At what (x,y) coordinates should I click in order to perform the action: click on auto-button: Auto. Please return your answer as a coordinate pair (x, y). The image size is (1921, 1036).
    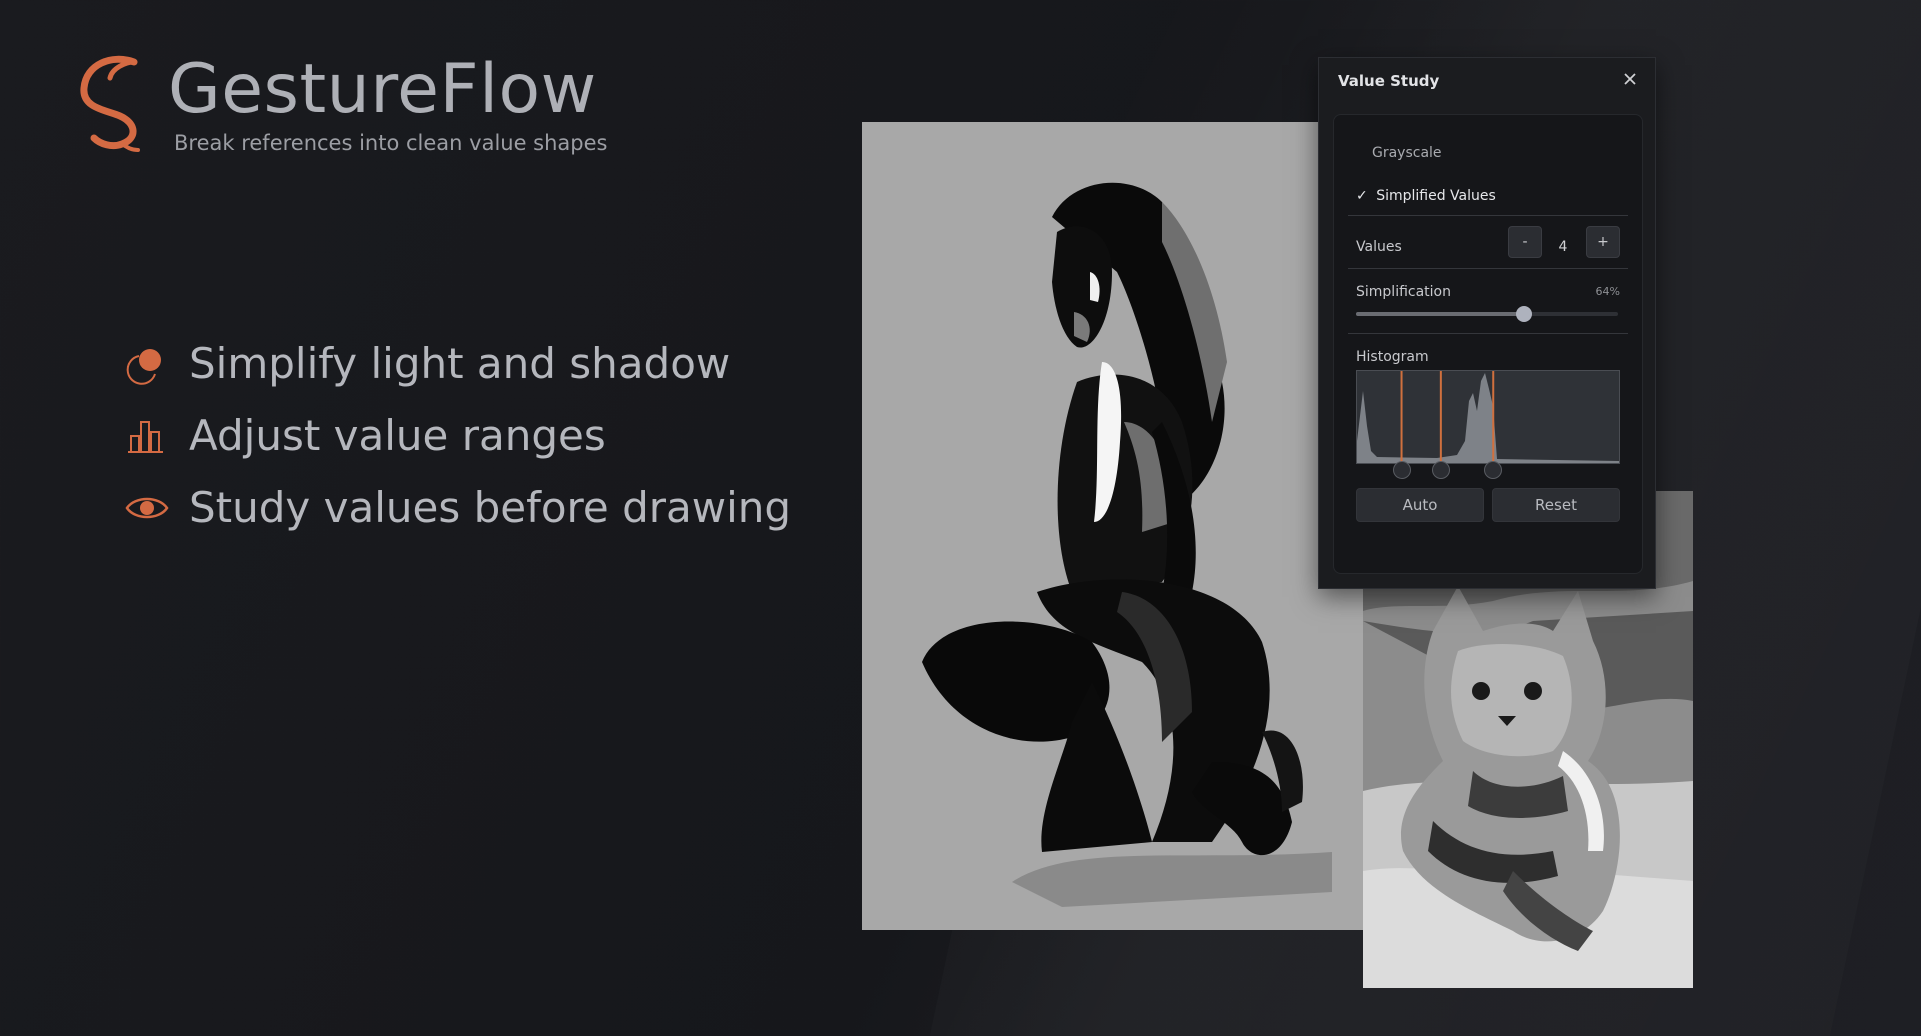
    Looking at the image, I should click on (1420, 505).